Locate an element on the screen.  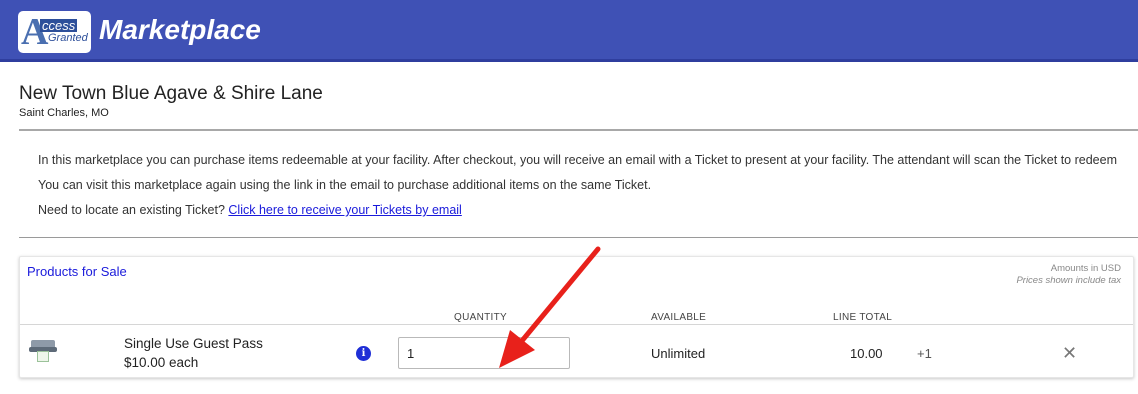
info-divider is located at coordinates (578, 237).